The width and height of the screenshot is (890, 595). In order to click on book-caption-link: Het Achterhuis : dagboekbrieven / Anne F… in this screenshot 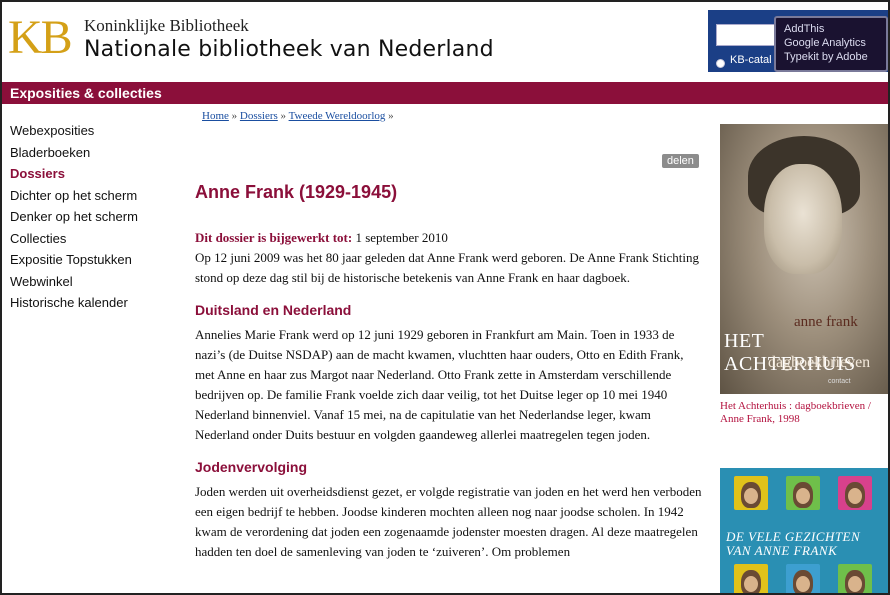, I will do `click(804, 413)`.